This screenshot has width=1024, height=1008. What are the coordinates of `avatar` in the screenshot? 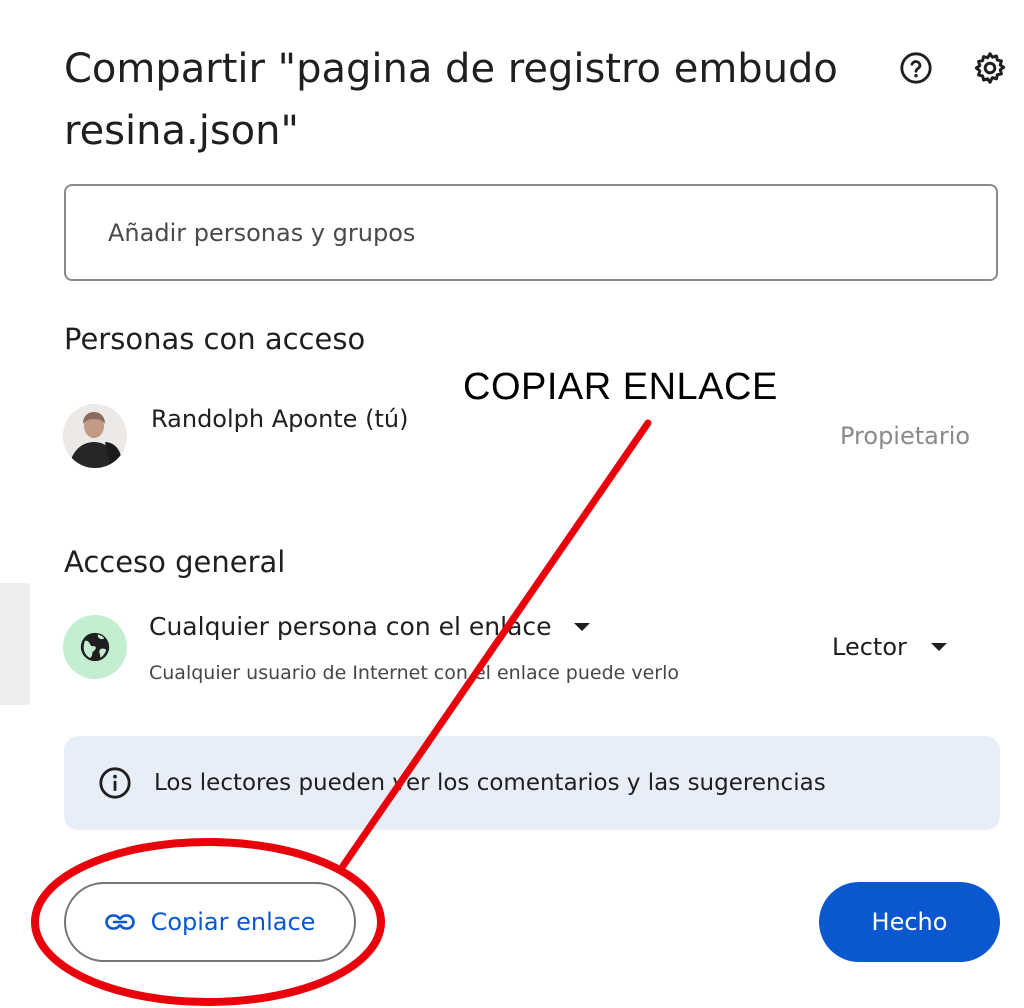 It's located at (95, 436).